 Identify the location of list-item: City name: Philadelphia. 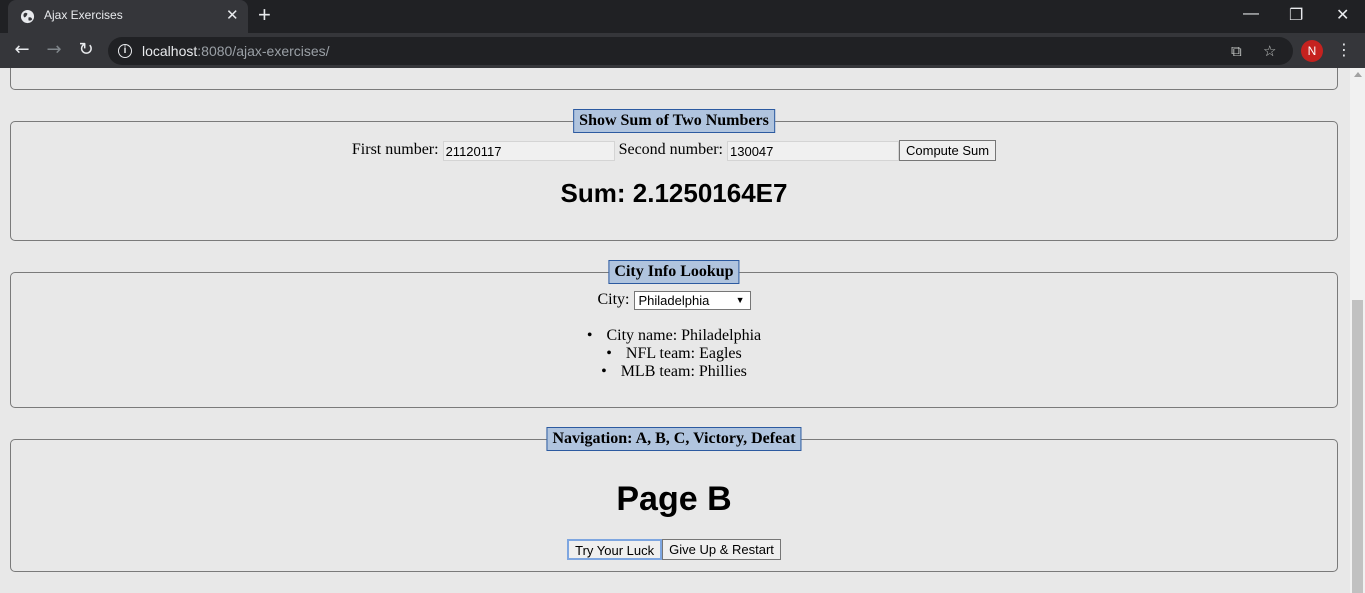
(674, 336).